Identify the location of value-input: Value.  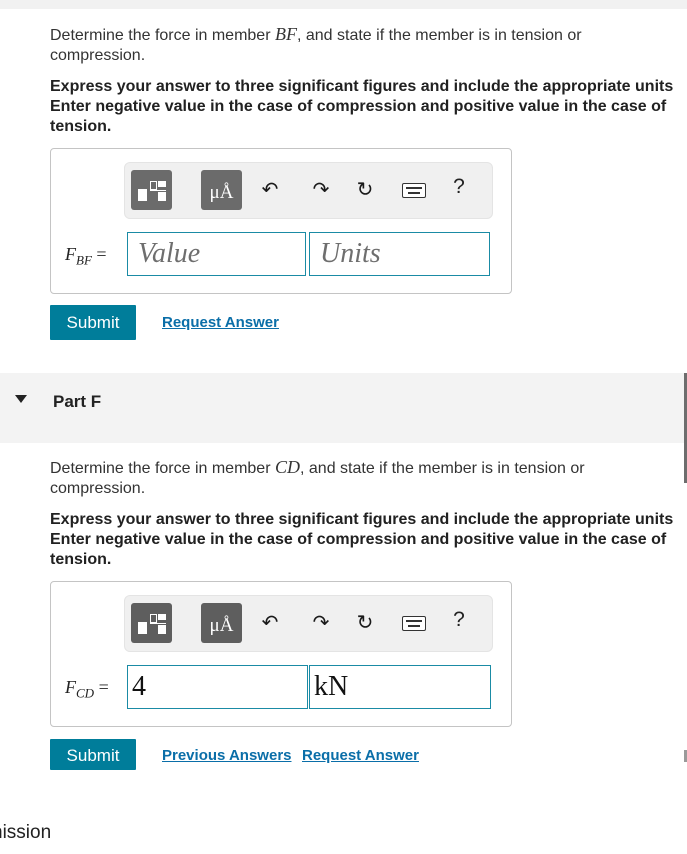
(216, 254).